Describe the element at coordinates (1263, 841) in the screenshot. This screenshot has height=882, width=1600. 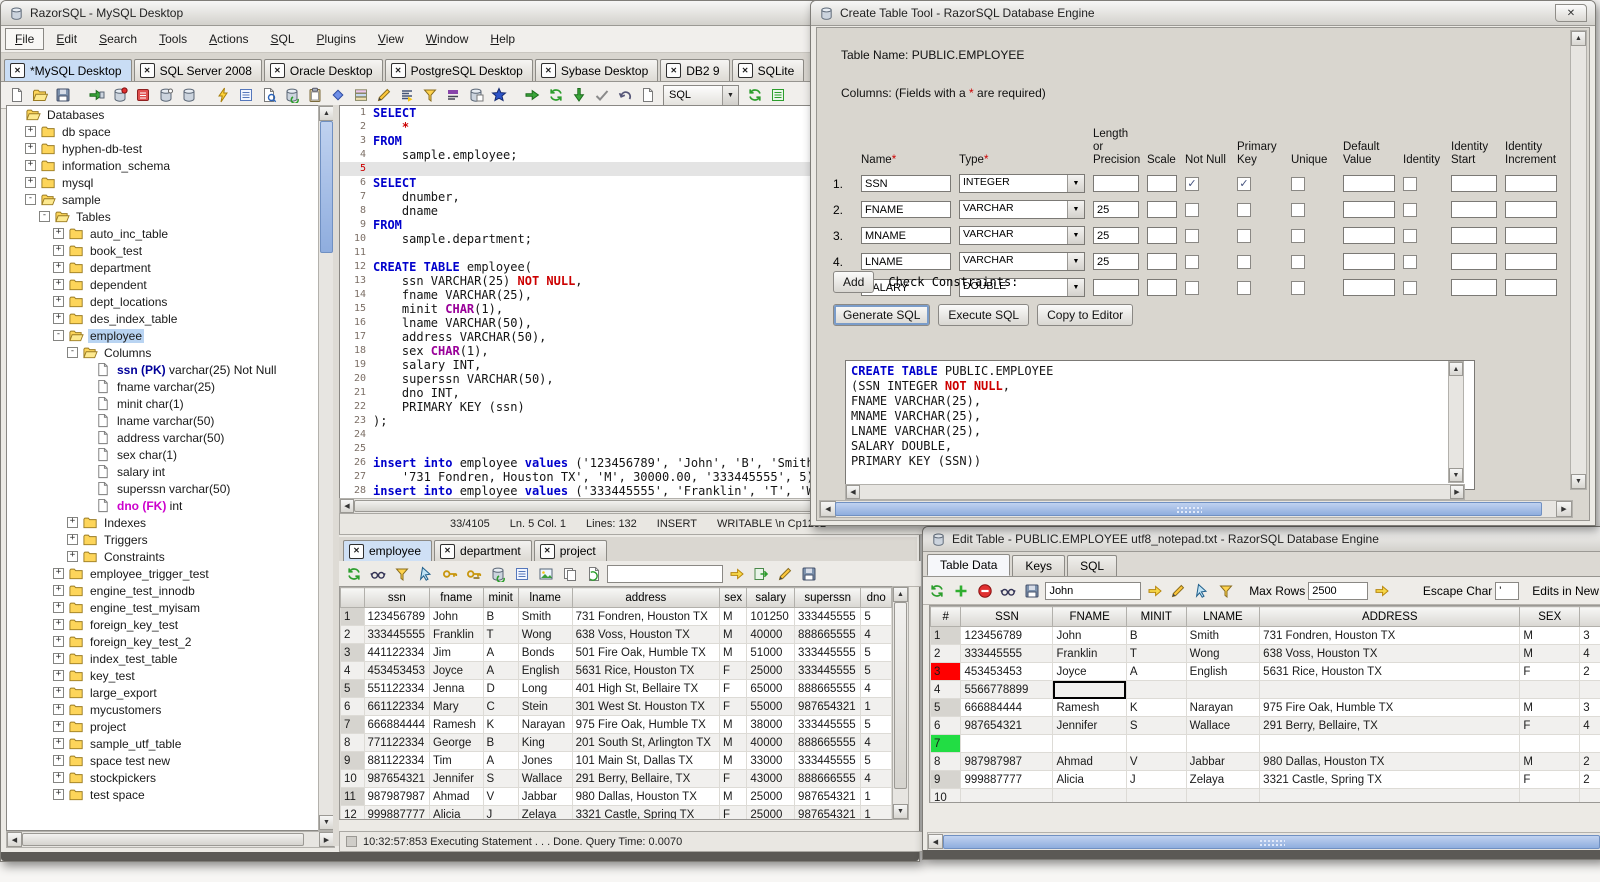
I see `edit-hscrollbar: ◀` at that location.